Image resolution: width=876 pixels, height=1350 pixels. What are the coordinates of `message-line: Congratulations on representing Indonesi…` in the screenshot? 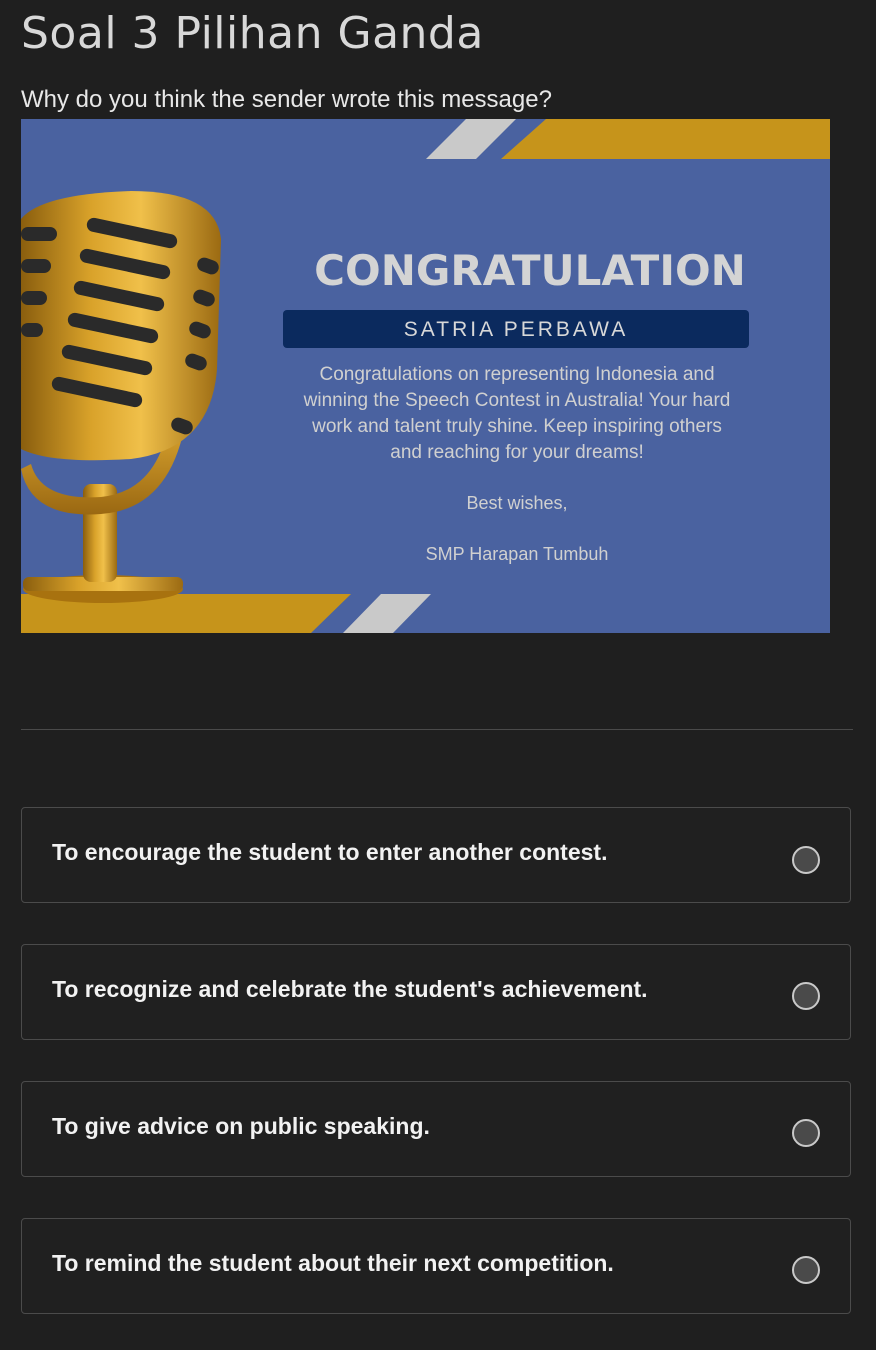 It's located at (516, 374).